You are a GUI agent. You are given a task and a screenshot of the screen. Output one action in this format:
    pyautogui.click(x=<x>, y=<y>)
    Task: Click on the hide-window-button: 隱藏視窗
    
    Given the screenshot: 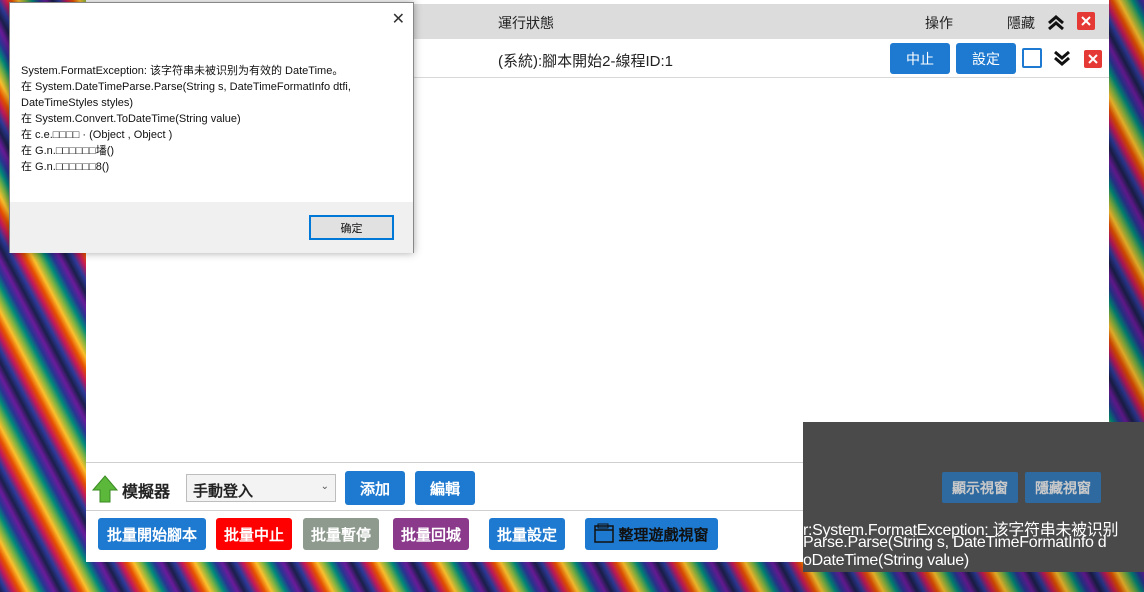 What is the action you would take?
    pyautogui.click(x=1063, y=487)
    